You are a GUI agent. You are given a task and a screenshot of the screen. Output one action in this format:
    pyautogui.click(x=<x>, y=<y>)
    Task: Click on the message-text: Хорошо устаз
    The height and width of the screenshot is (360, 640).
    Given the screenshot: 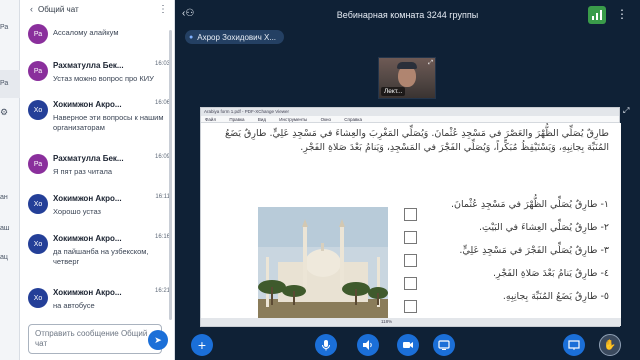 What is the action you would take?
    pyautogui.click(x=77, y=211)
    